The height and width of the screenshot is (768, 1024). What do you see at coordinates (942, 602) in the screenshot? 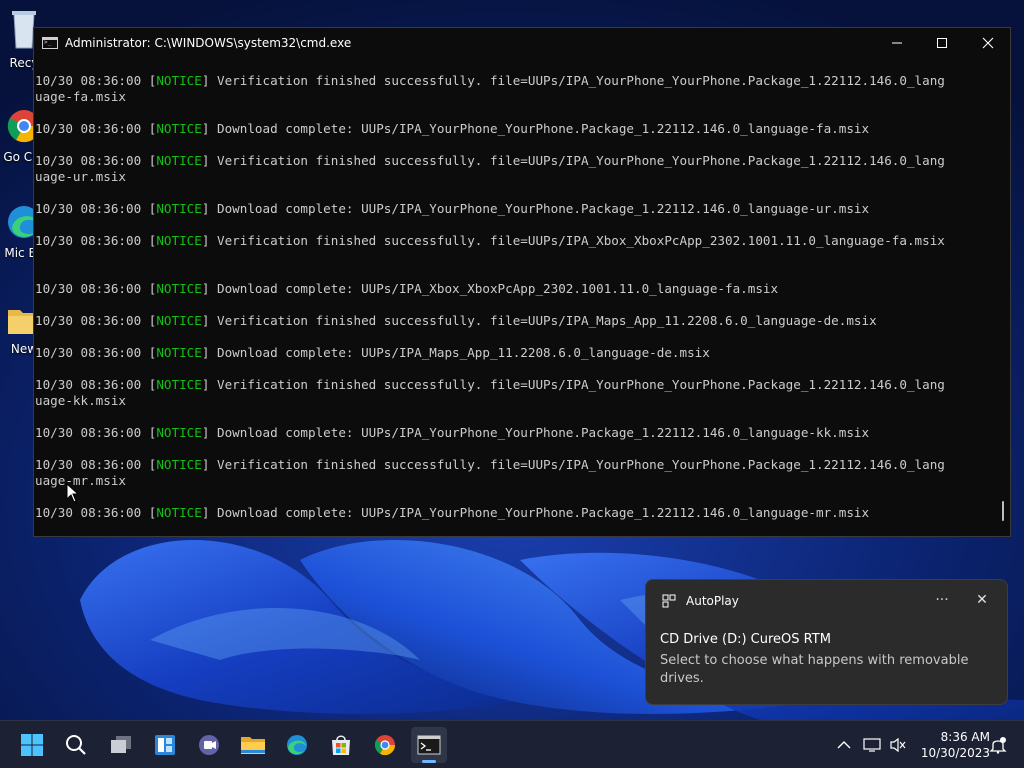
I see `notification-more-button: ···` at bounding box center [942, 602].